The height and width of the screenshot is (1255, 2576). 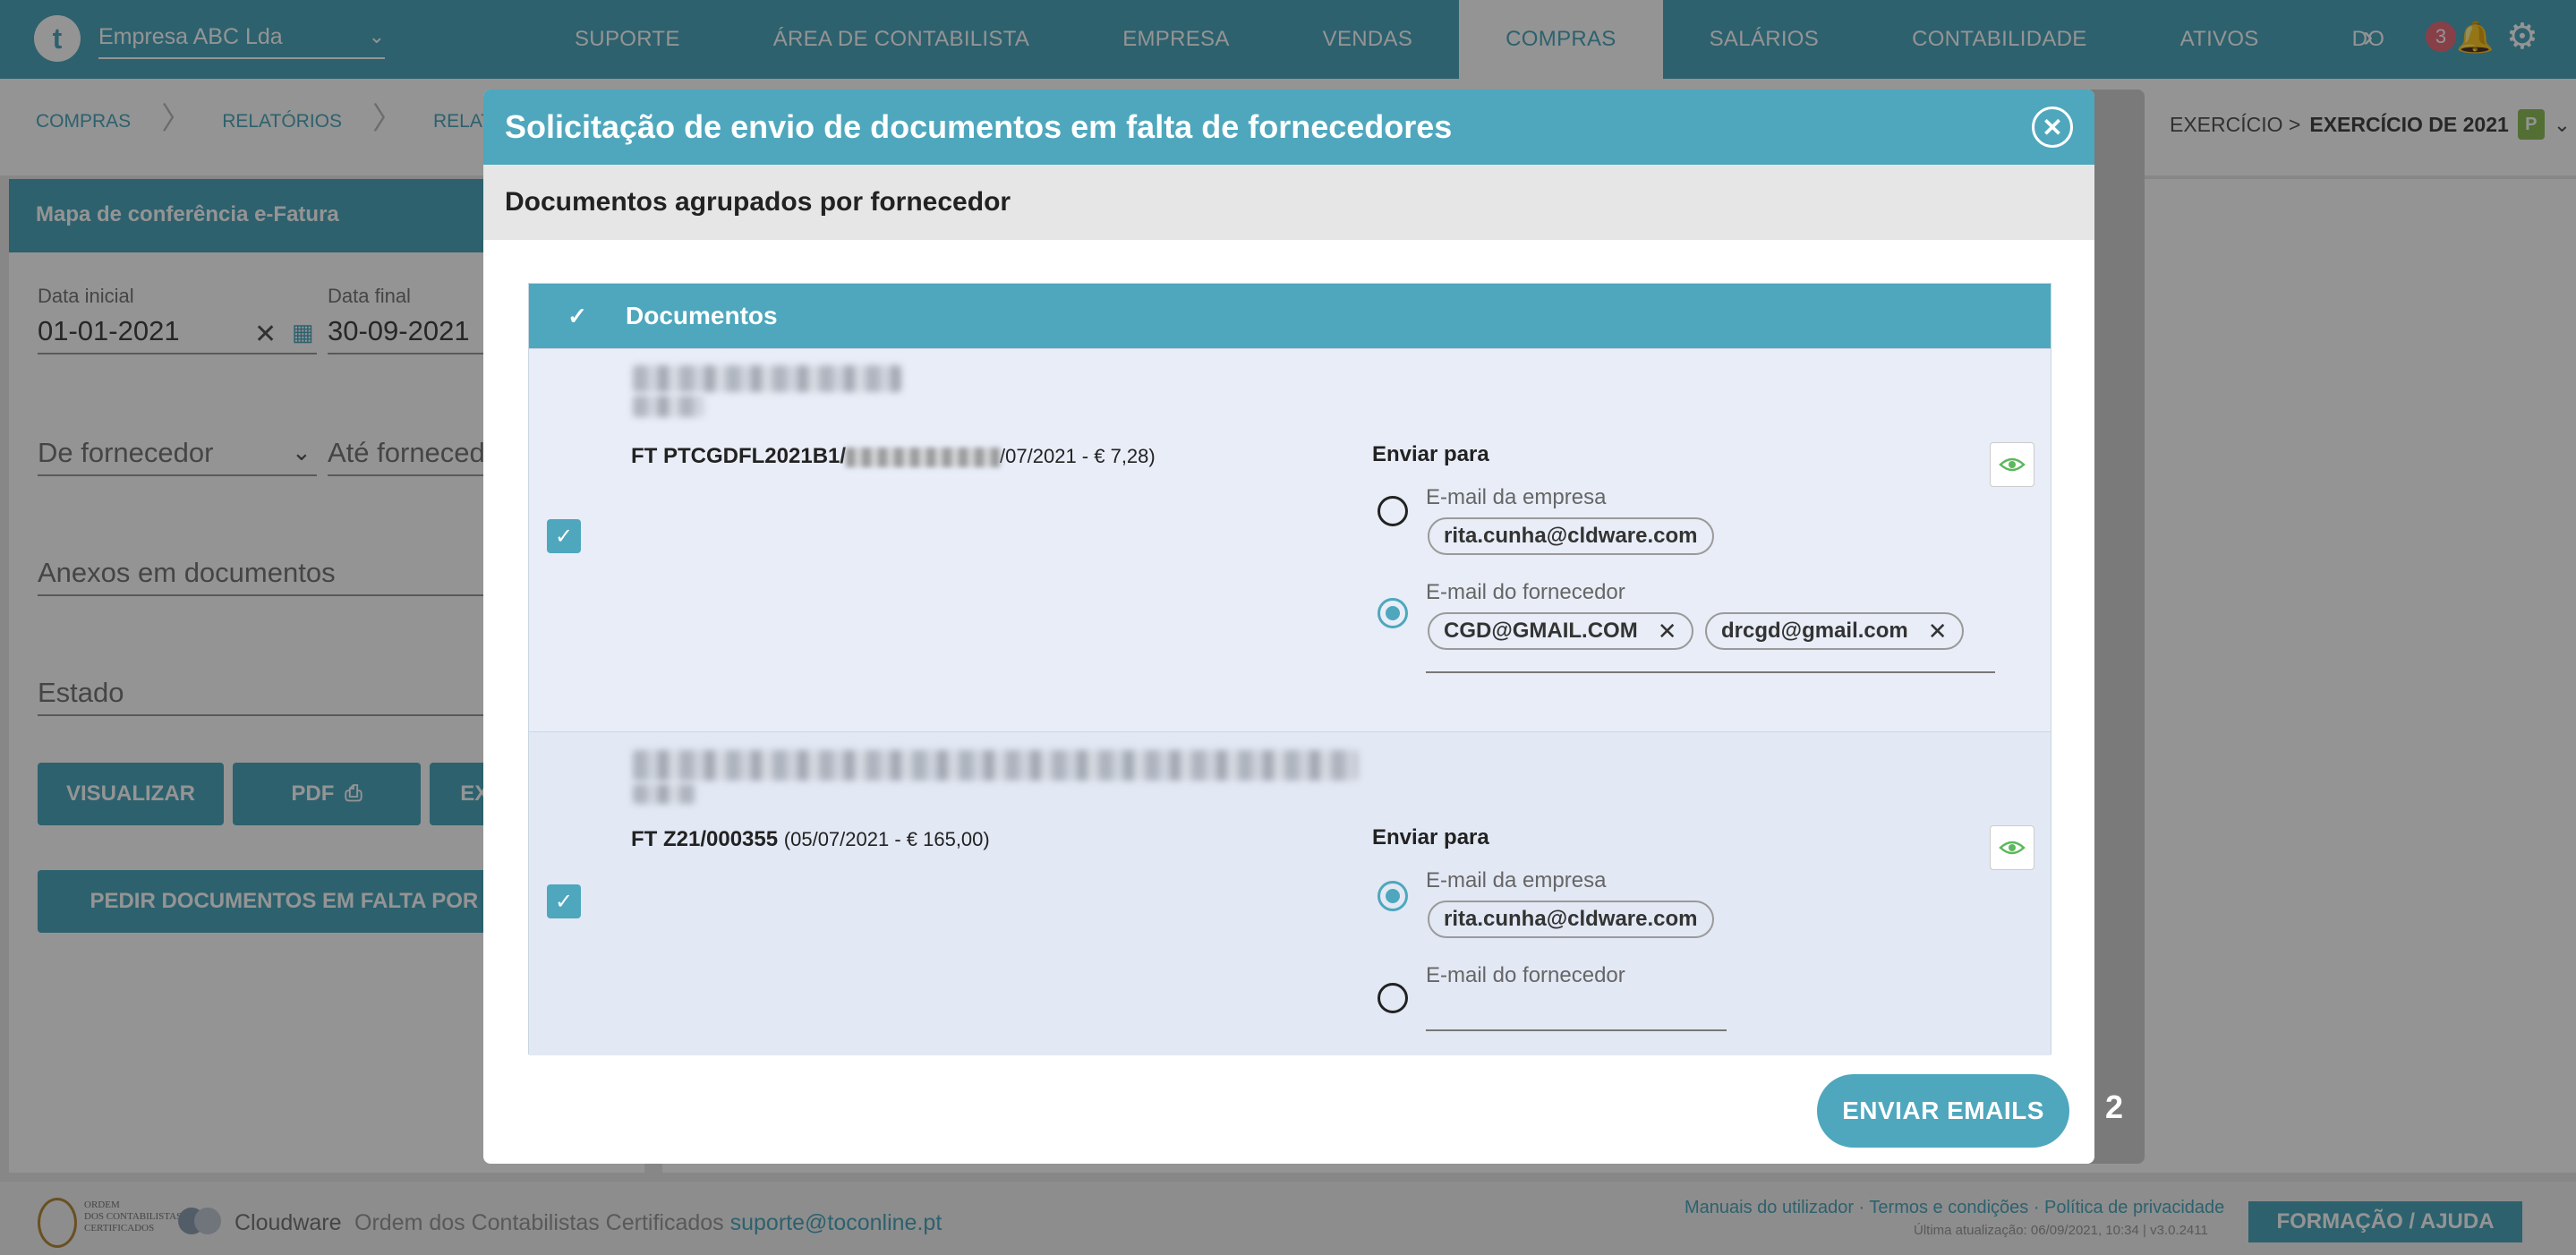 I want to click on send-emails-button: ENVIAR EMAILS, so click(x=1943, y=1111).